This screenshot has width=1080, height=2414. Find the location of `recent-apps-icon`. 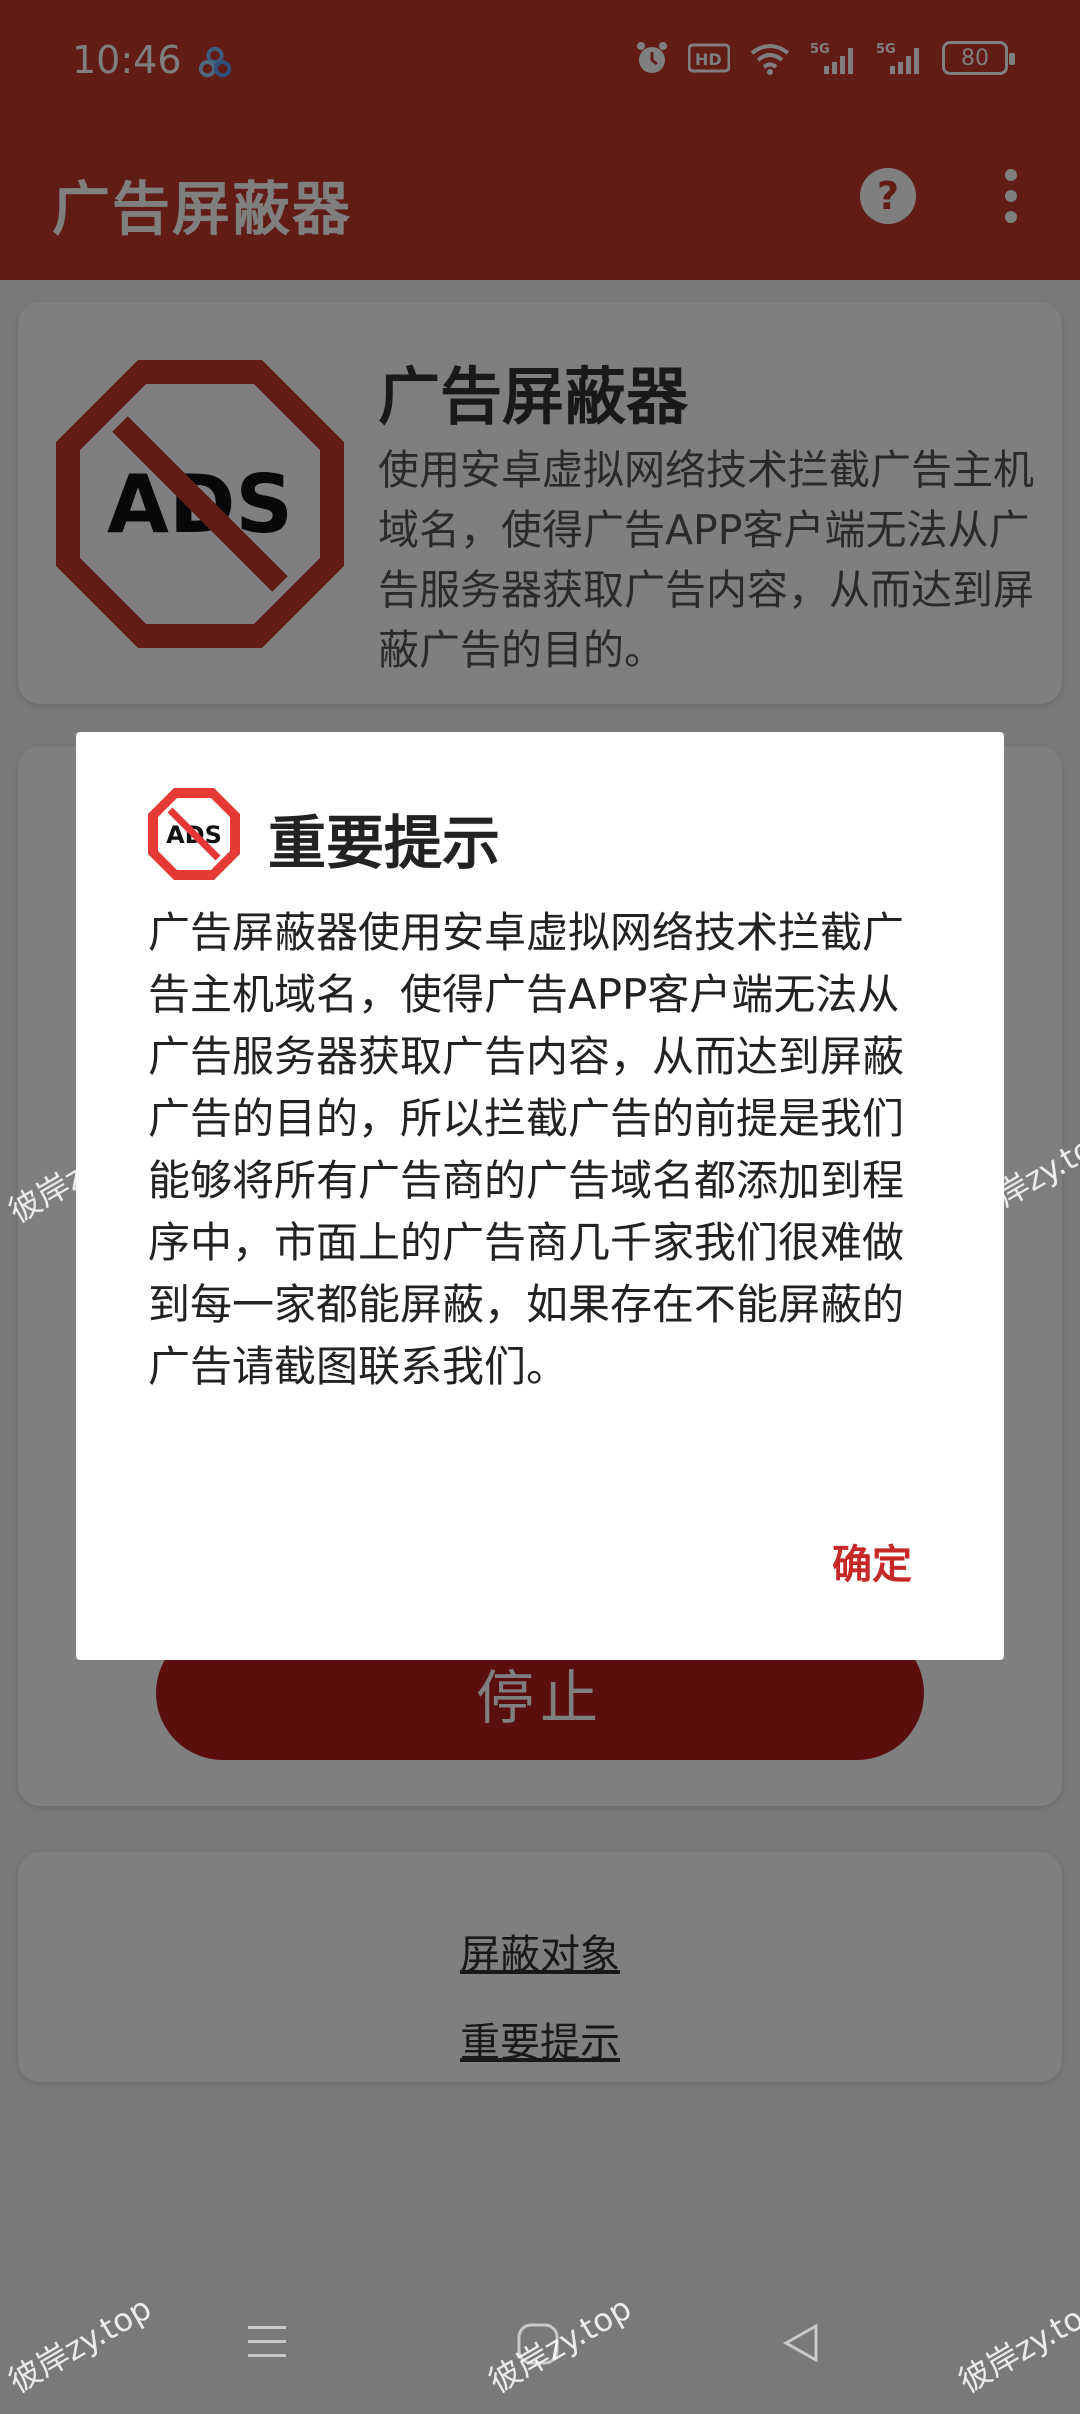

recent-apps-icon is located at coordinates (267, 2342).